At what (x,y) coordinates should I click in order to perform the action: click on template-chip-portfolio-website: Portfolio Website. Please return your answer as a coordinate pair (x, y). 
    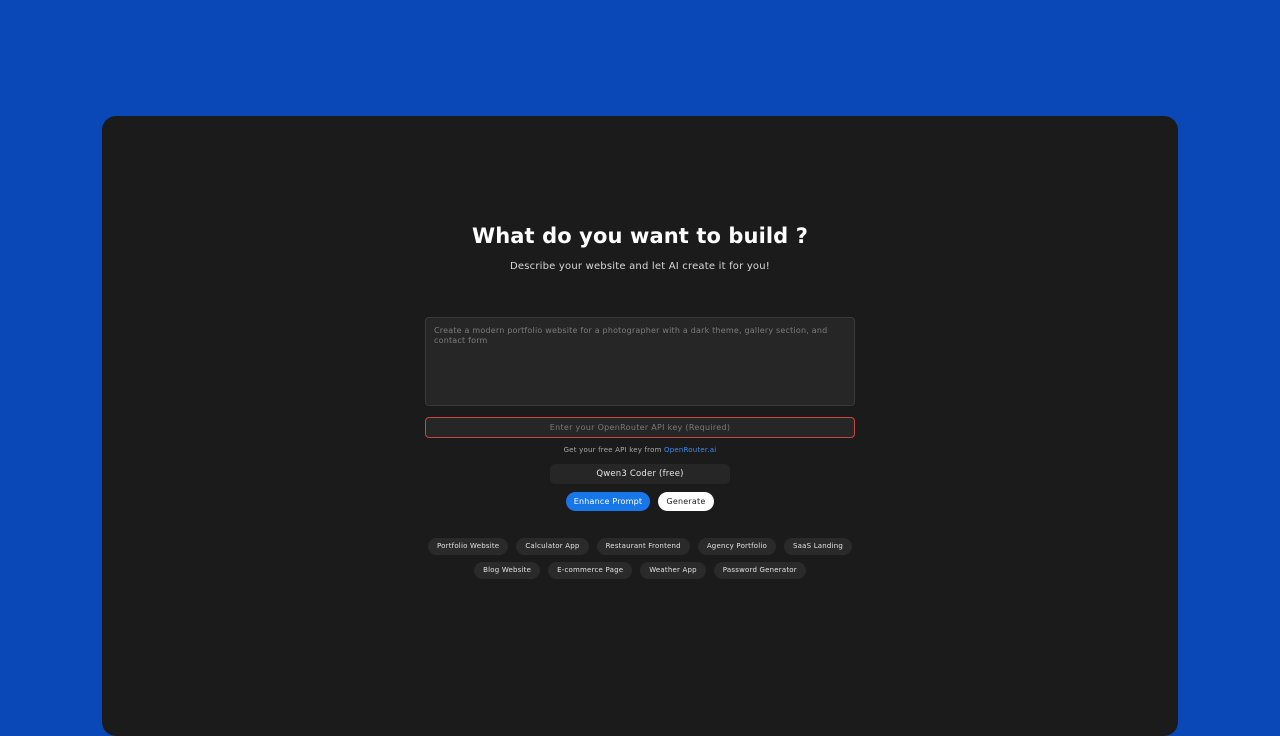
    Looking at the image, I should click on (468, 546).